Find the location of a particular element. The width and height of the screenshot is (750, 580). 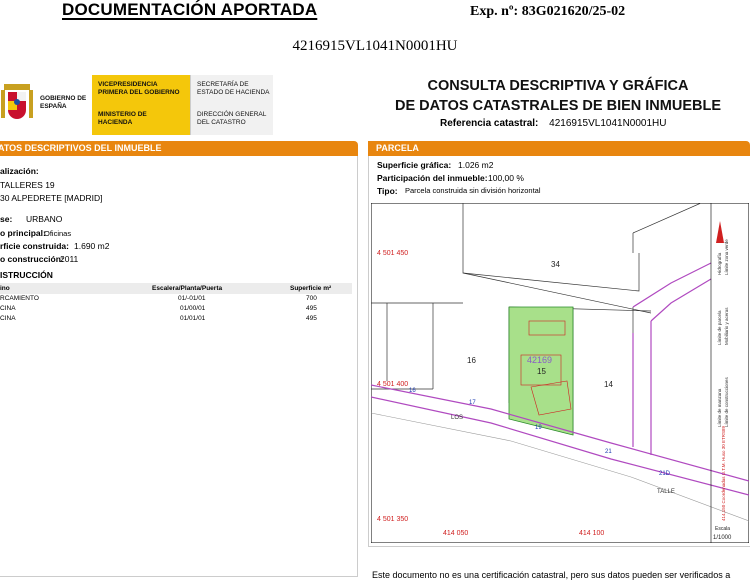

direccion-label: DIRECCIÓN GENERAL DEL CATASTRO is located at coordinates (232, 118).